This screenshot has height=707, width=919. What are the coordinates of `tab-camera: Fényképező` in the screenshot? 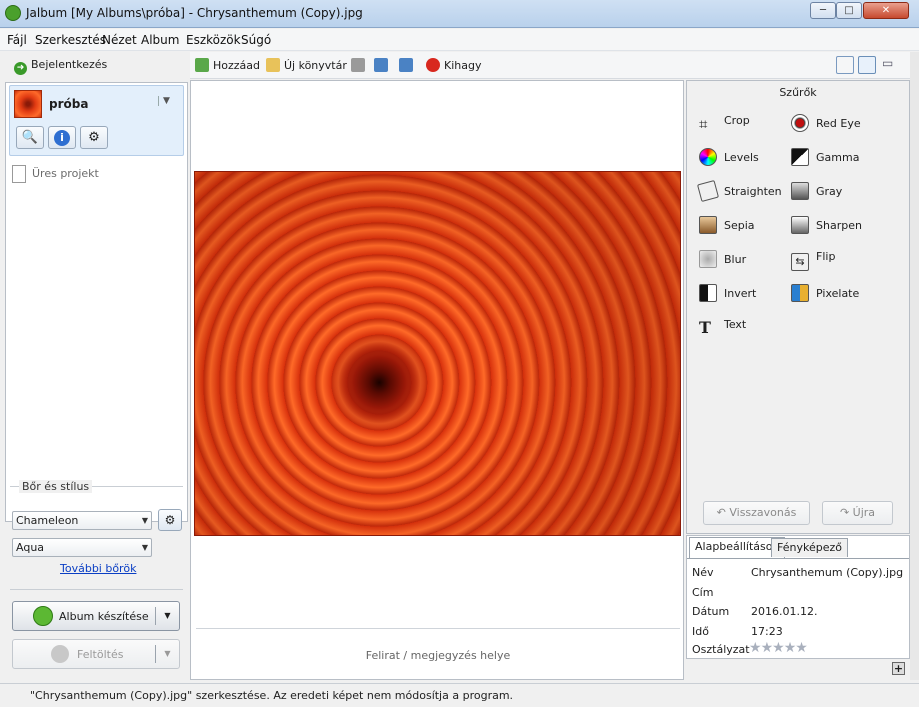 It's located at (809, 547).